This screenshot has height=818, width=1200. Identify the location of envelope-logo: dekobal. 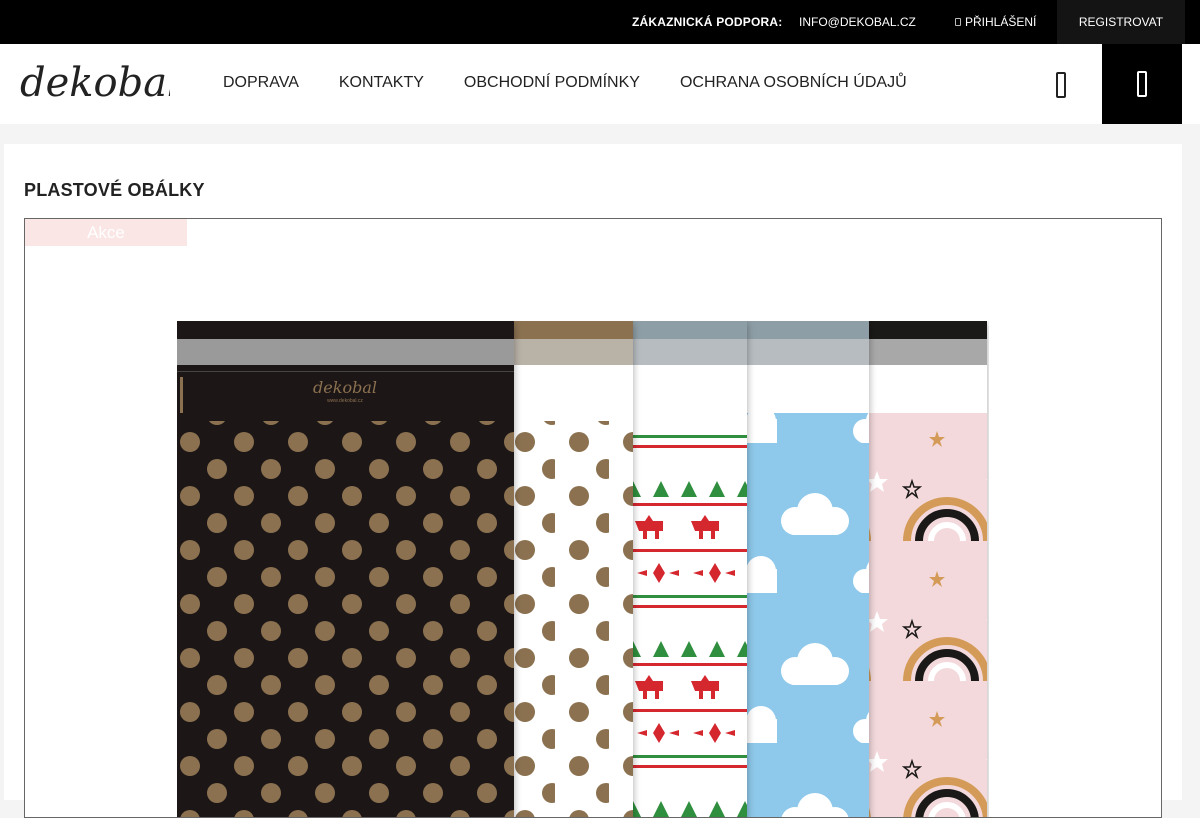
(345, 387).